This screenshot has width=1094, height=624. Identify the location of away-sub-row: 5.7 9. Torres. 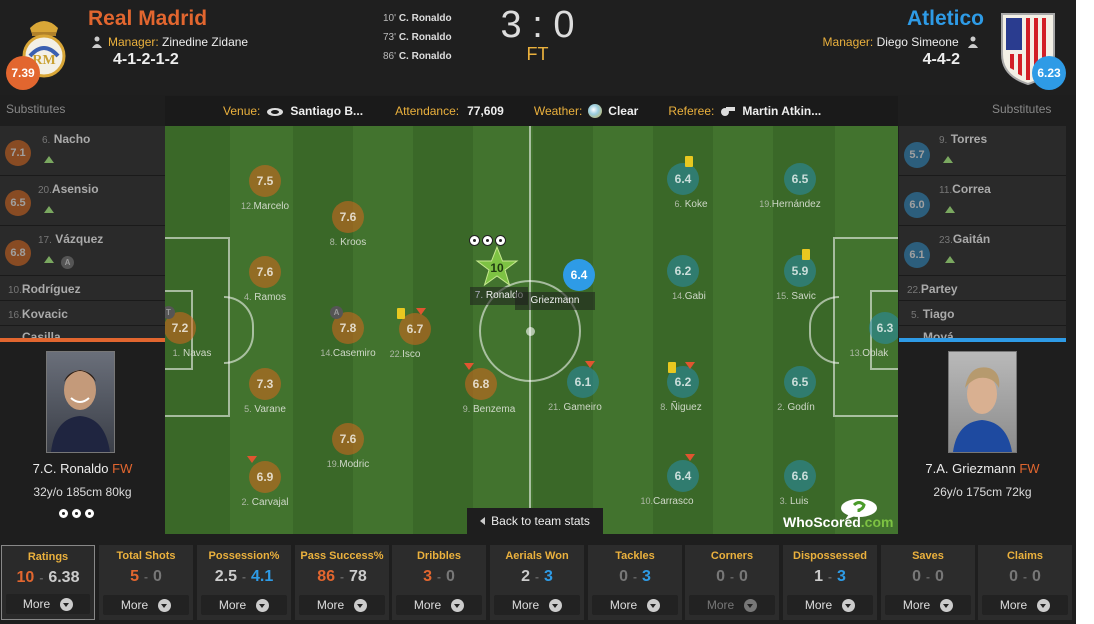
(982, 151).